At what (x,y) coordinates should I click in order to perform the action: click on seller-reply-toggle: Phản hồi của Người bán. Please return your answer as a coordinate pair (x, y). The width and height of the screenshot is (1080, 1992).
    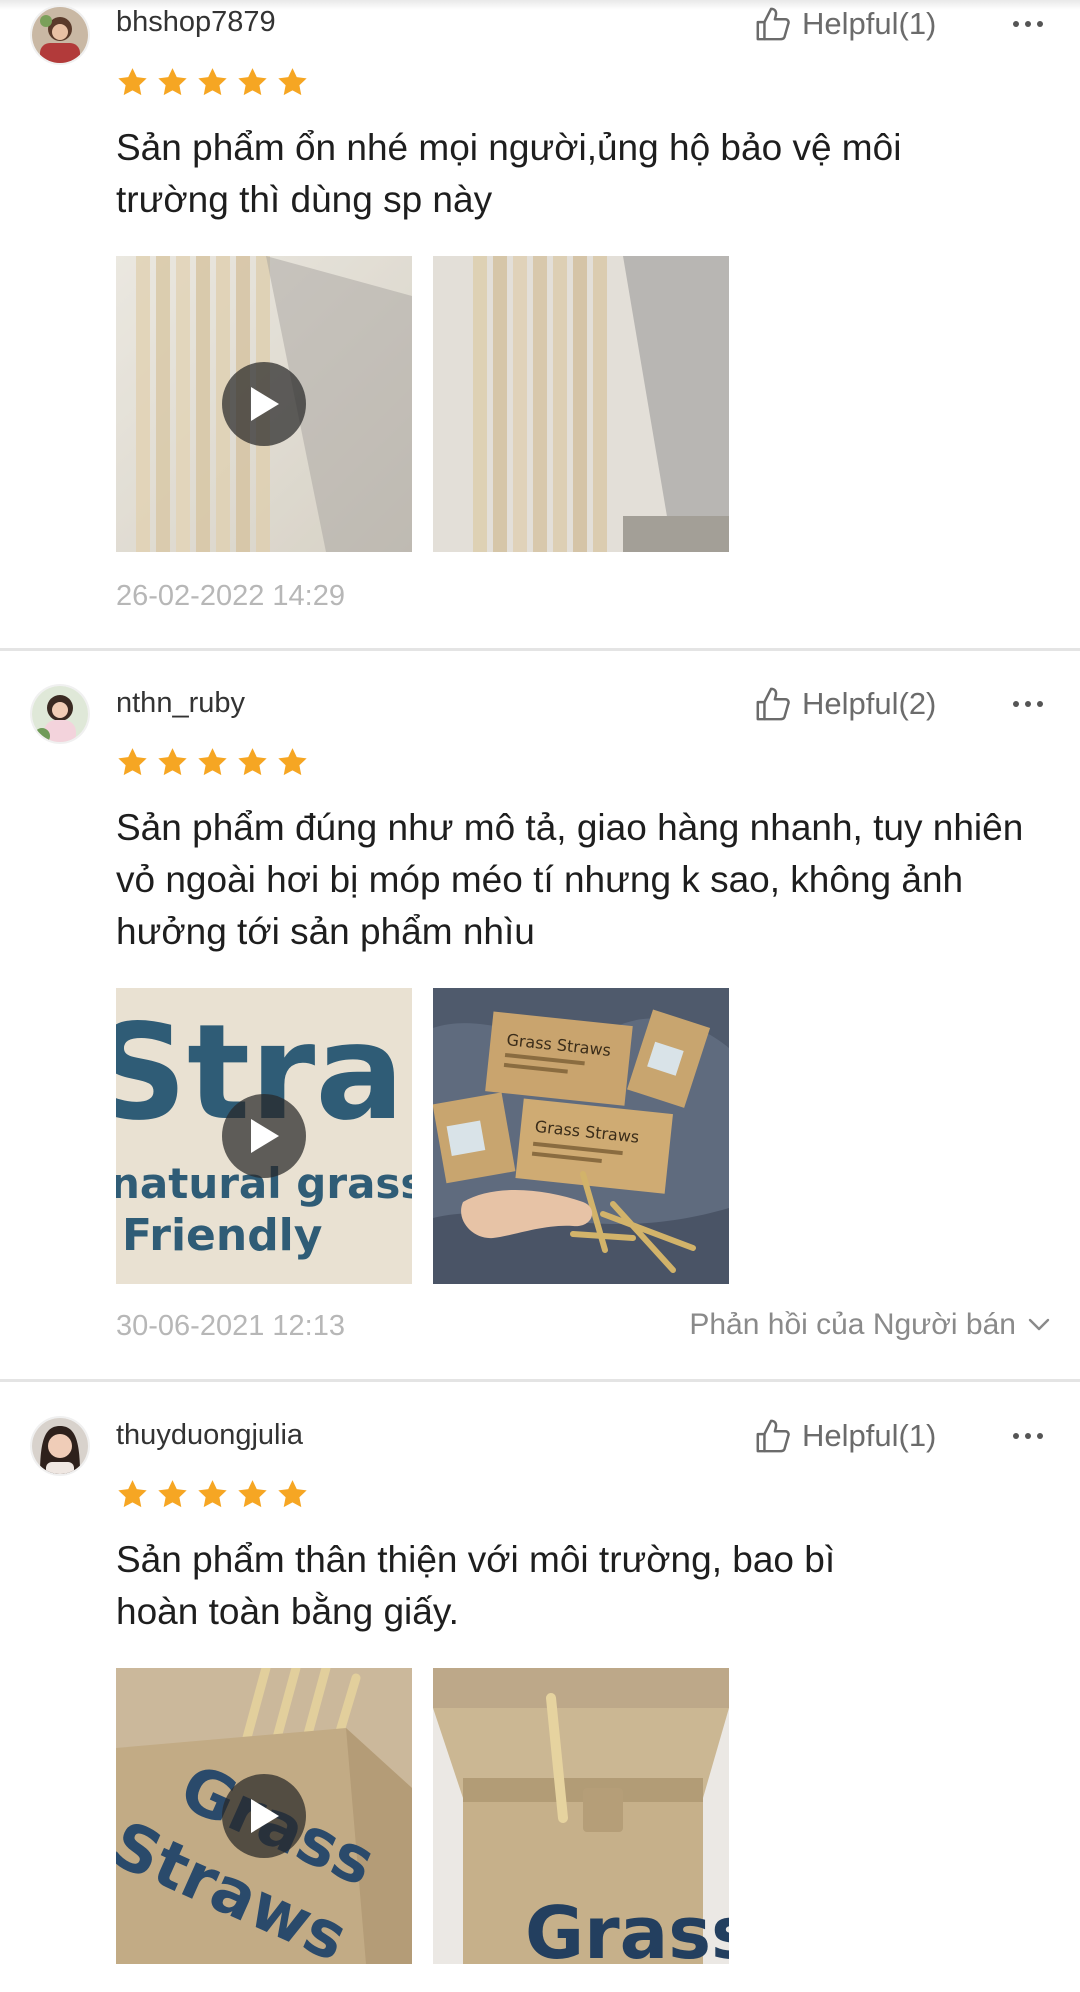
    Looking at the image, I should click on (869, 1325).